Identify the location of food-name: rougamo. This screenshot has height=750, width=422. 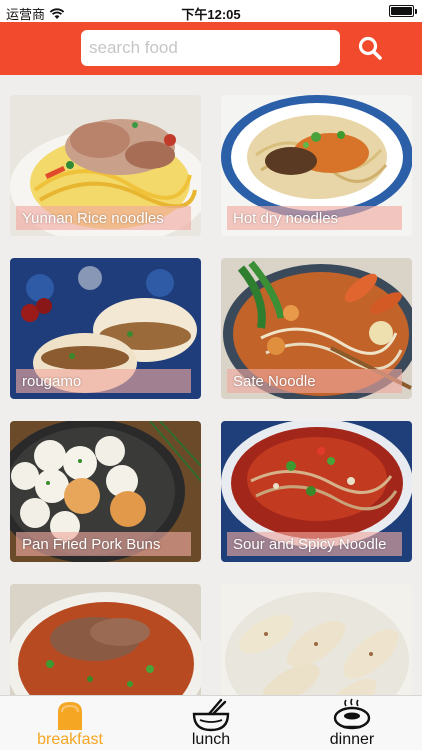
(52, 381).